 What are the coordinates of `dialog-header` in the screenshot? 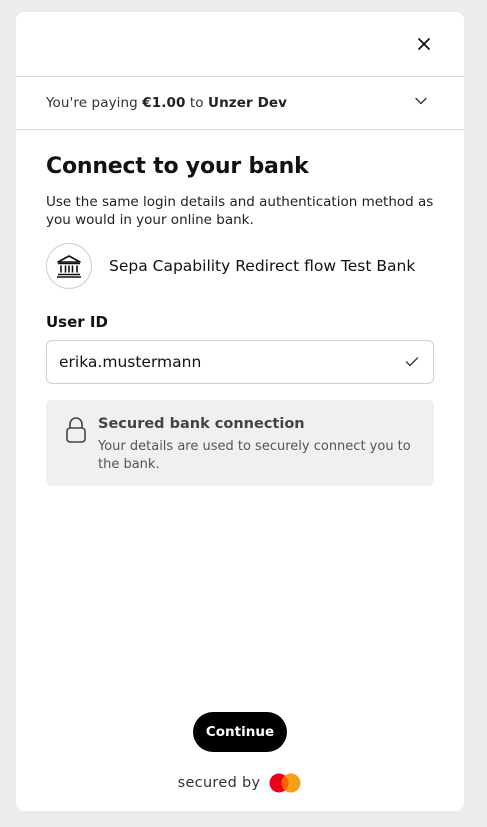 It's located at (240, 44).